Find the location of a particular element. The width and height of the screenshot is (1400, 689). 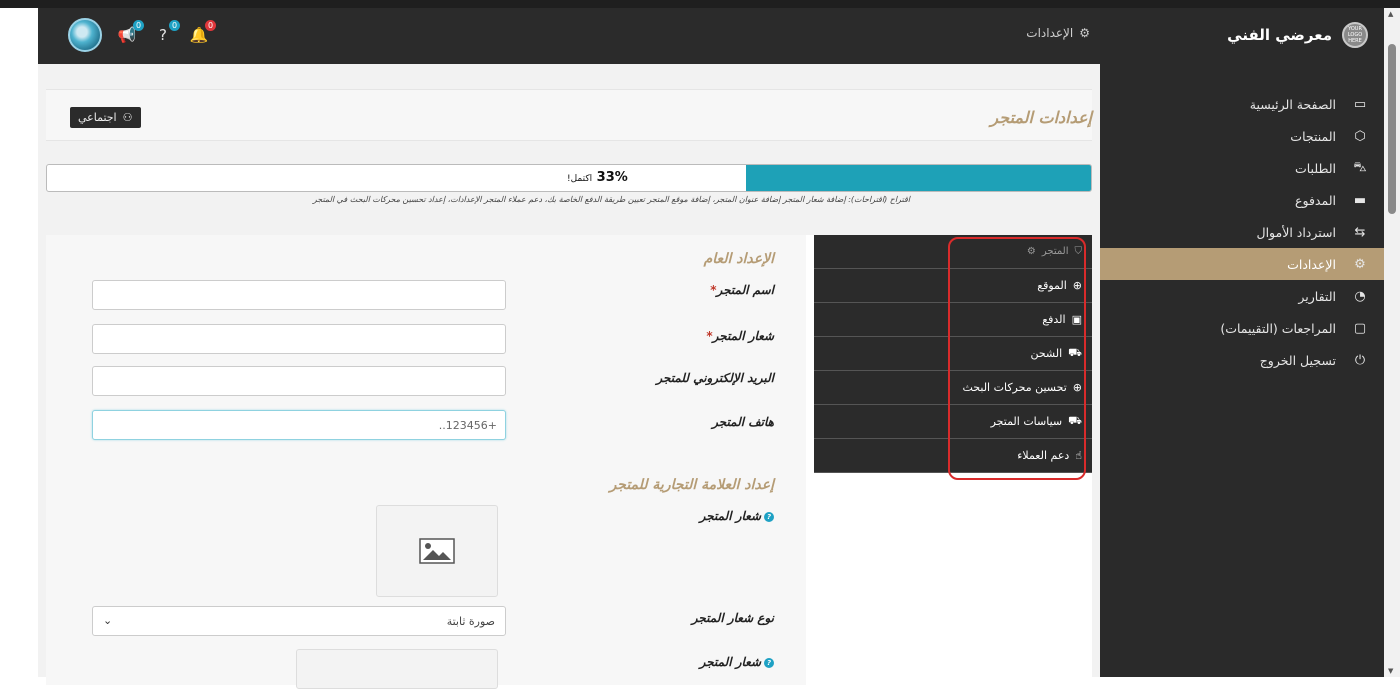

progress-percent: 33% is located at coordinates (612, 177).